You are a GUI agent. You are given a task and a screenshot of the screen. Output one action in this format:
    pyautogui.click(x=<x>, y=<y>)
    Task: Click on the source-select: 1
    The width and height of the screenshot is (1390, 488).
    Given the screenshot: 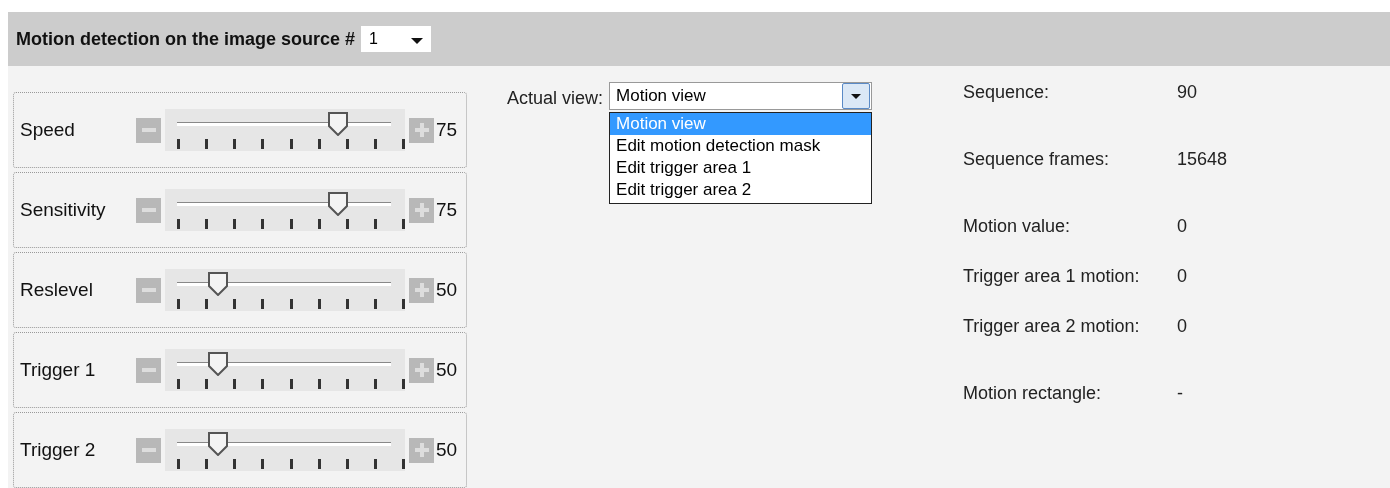 What is the action you would take?
    pyautogui.click(x=396, y=39)
    